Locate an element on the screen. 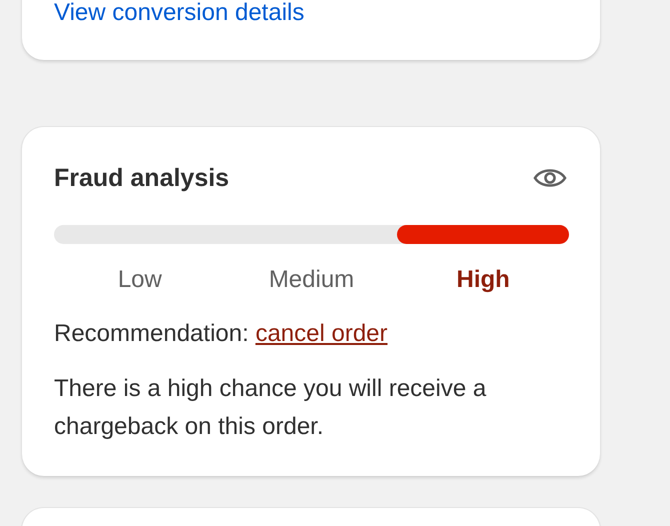  recommendation-text: Recommendation: cancel order is located at coordinates (221, 334).